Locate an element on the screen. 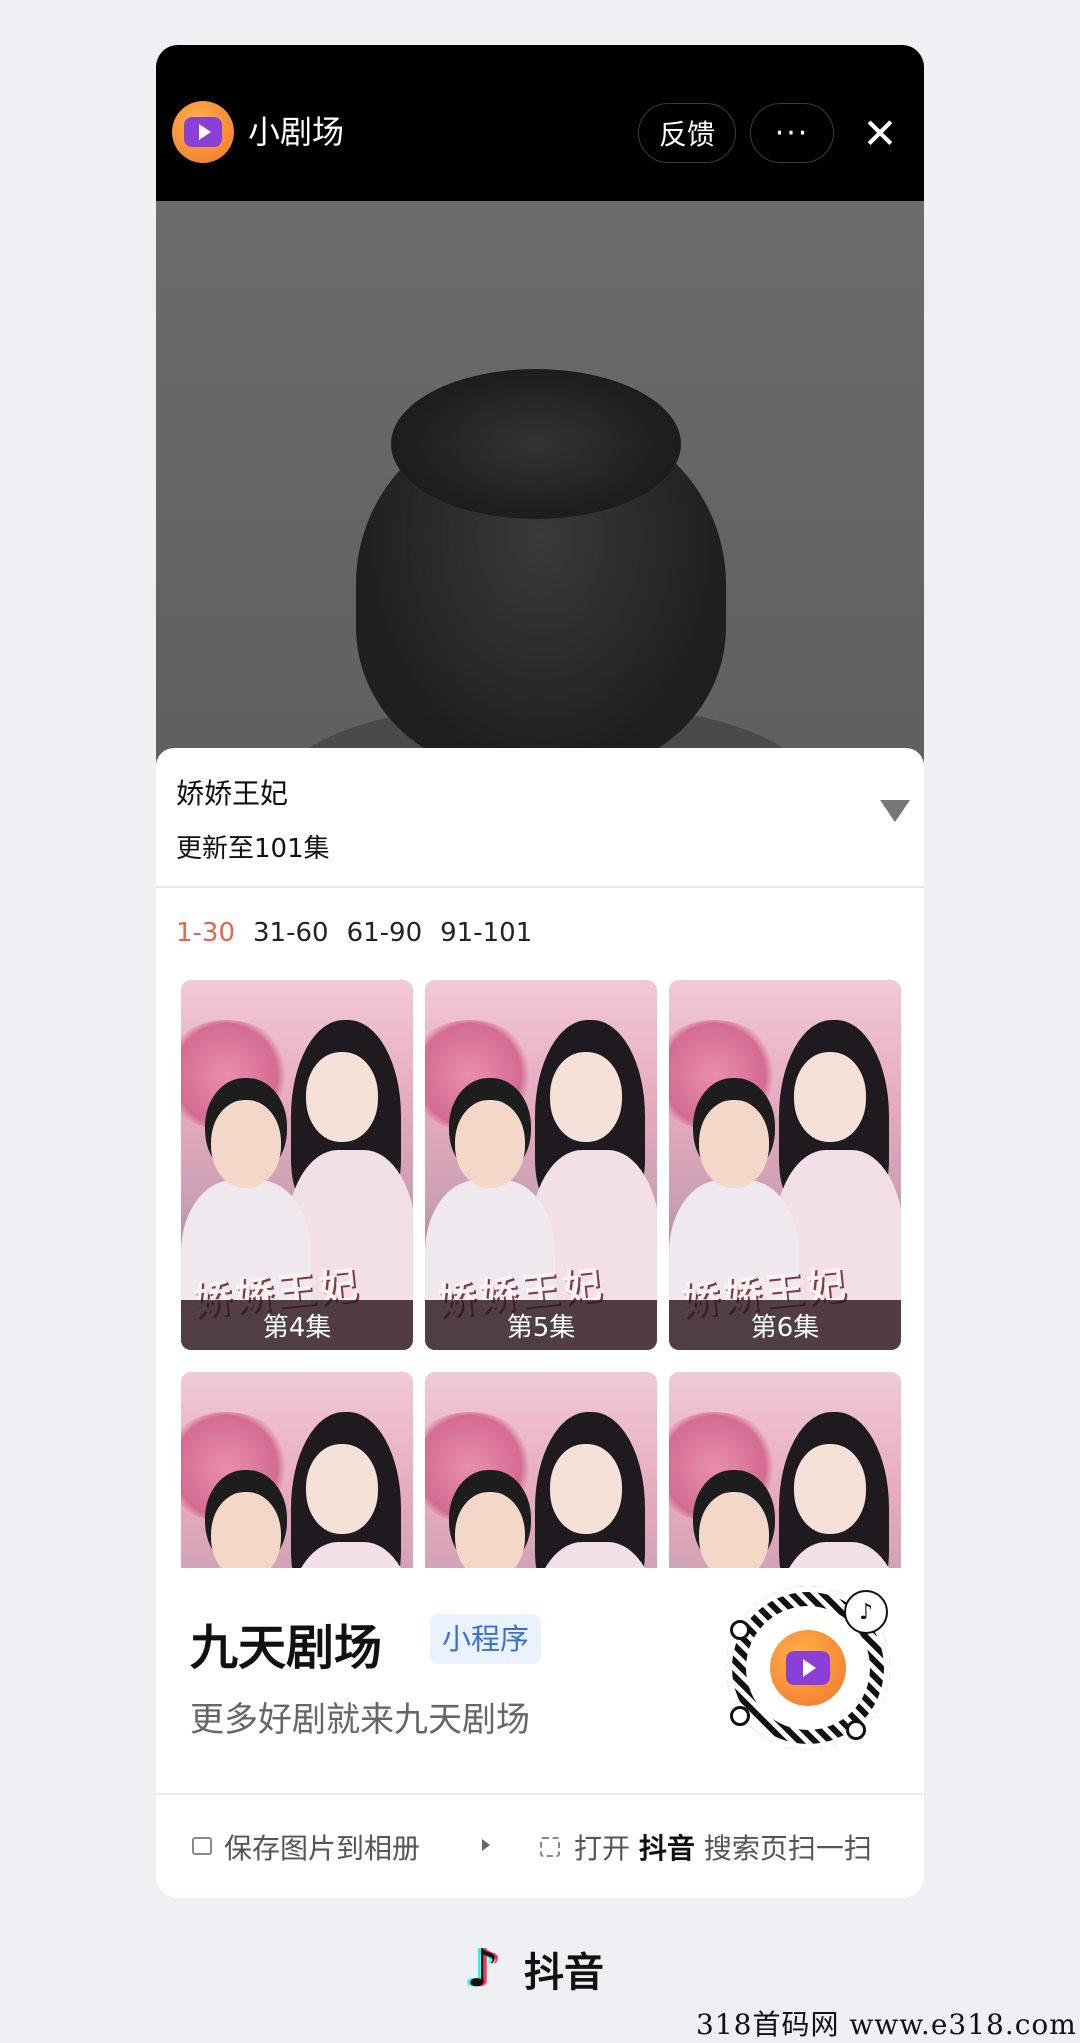  episode-range-tabs: 1-30 31-60 61-90 91-101 is located at coordinates (354, 933).